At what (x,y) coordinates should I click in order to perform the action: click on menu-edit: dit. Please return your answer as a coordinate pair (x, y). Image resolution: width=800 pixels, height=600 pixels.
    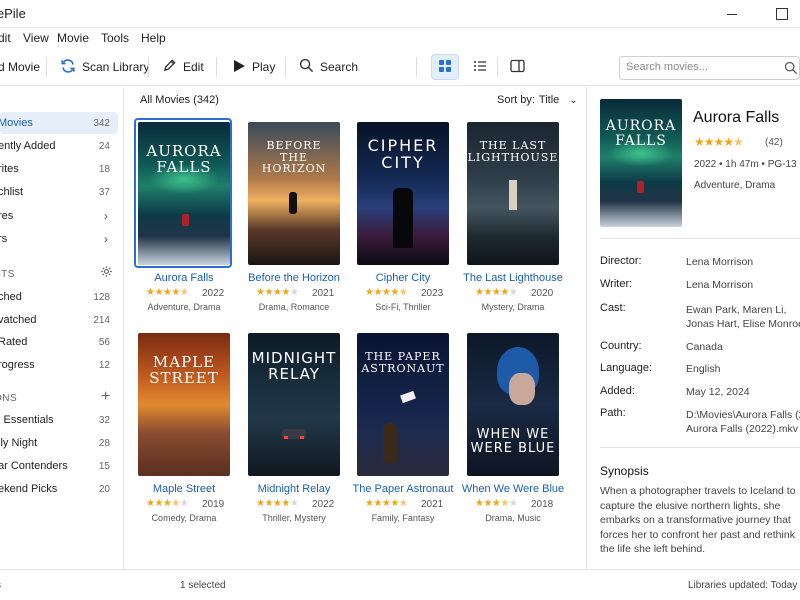
    Looking at the image, I should click on (5, 38).